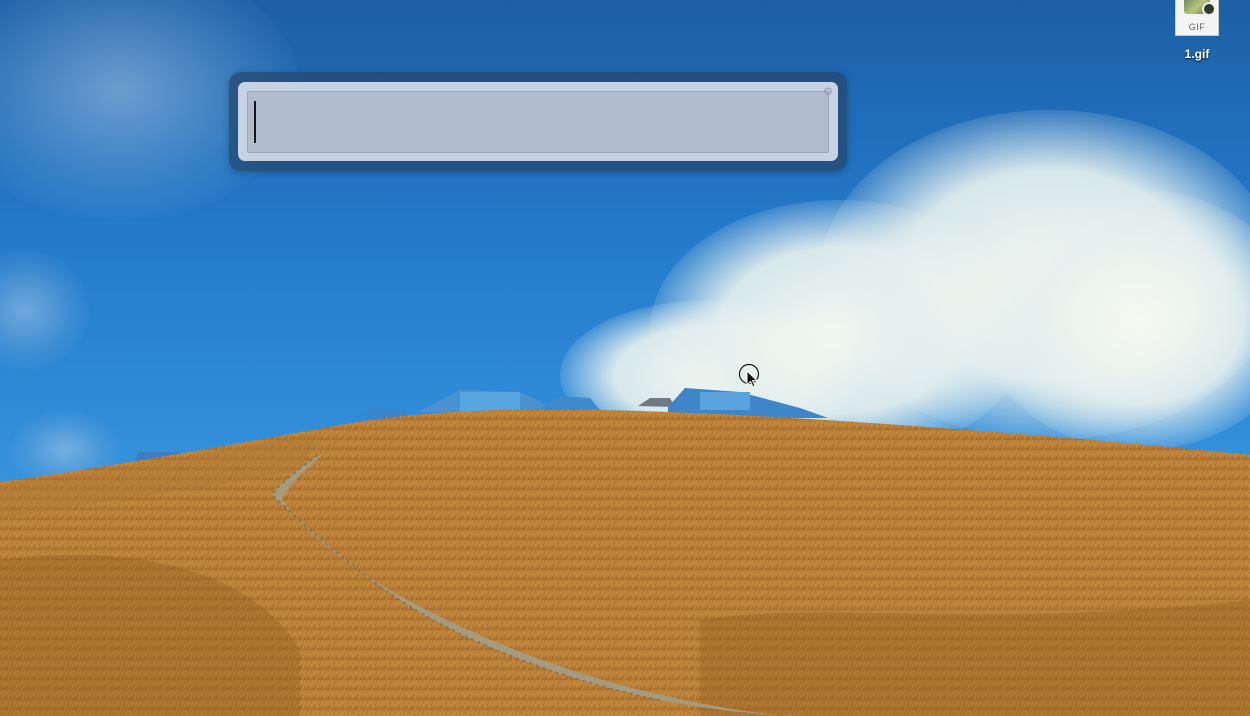  What do you see at coordinates (1197, 54) in the screenshot?
I see `file-name-label: 1.gif` at bounding box center [1197, 54].